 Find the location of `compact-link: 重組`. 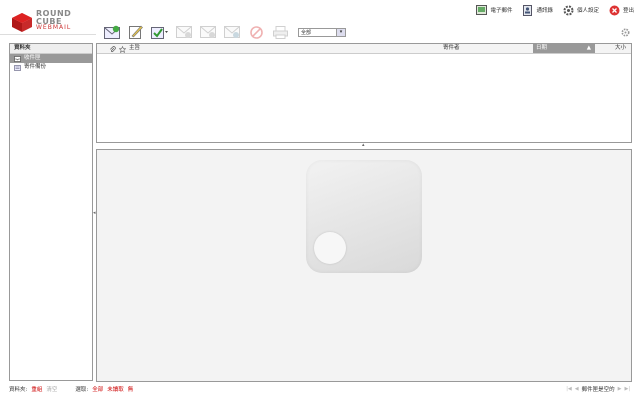

compact-link: 重組 is located at coordinates (36, 389).